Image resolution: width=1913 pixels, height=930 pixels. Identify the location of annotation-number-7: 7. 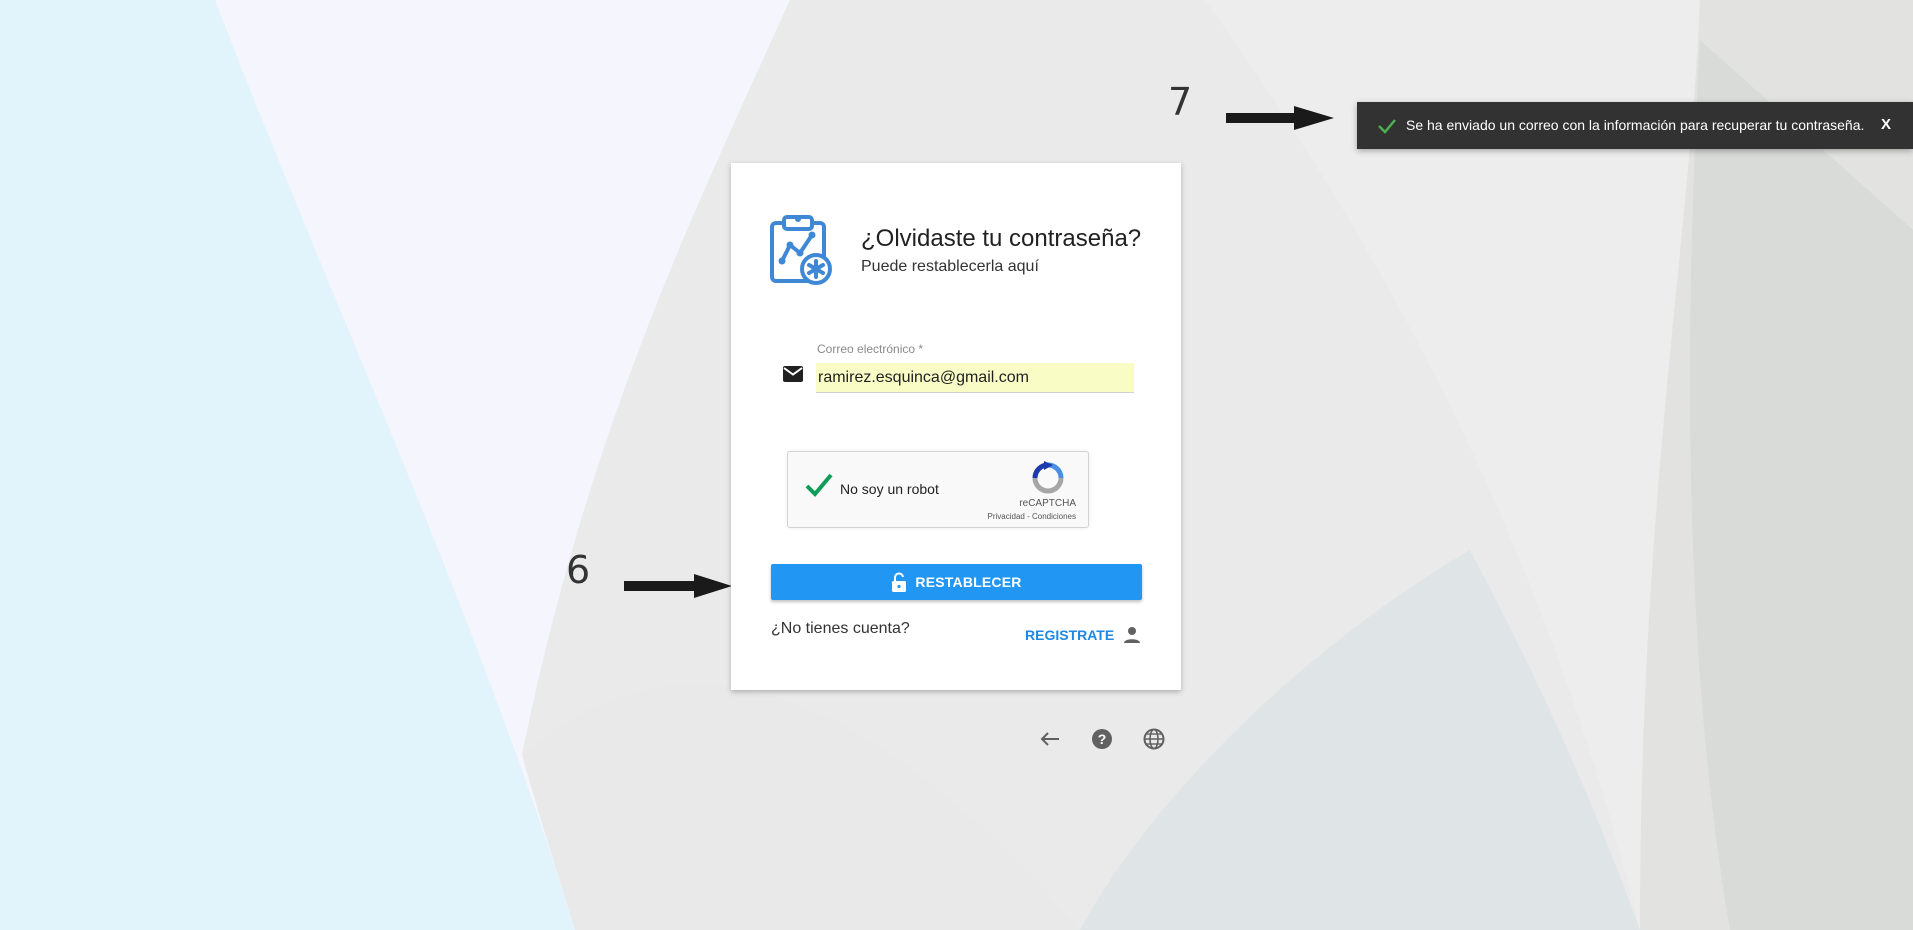
(1180, 102).